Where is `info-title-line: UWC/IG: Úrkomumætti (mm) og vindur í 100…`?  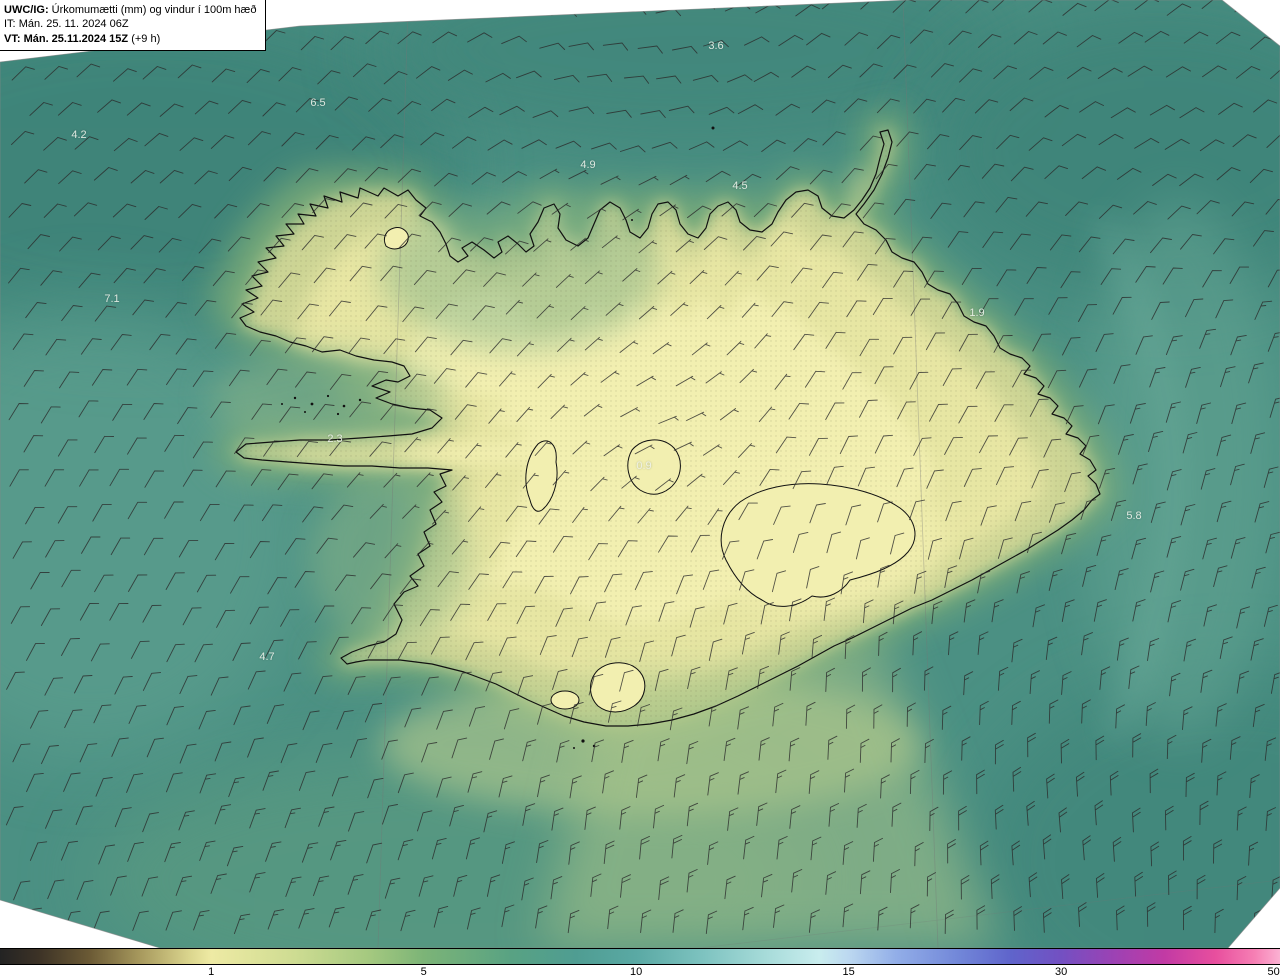 info-title-line: UWC/IG: Úrkomumætti (mm) og vindur í 100… is located at coordinates (130, 10).